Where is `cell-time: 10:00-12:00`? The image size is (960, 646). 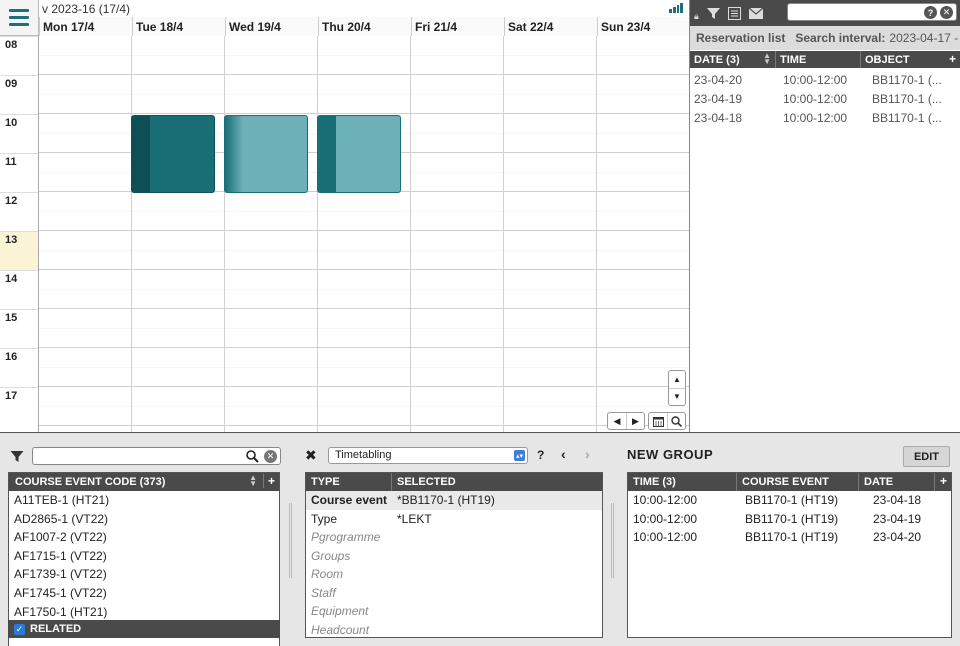 cell-time: 10:00-12:00 is located at coordinates (665, 537).